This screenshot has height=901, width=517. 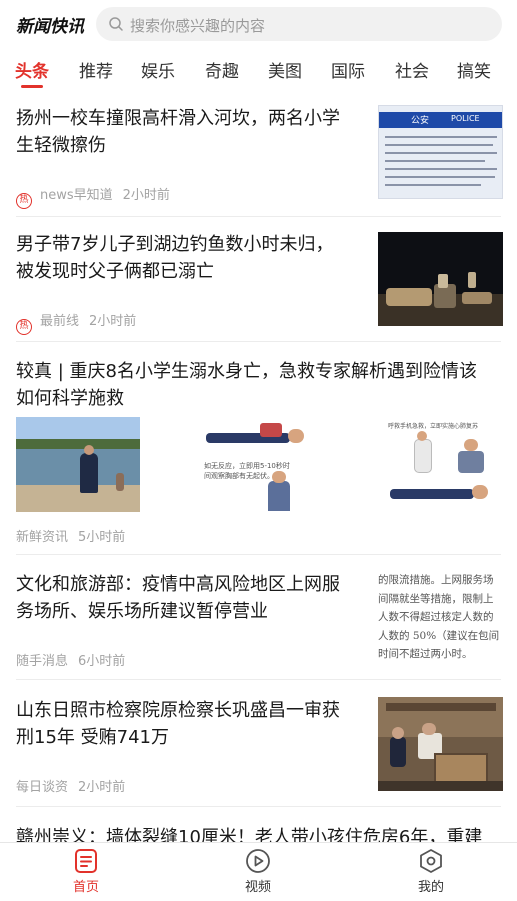 I want to click on nav-profile: 我的, so click(x=431, y=871).